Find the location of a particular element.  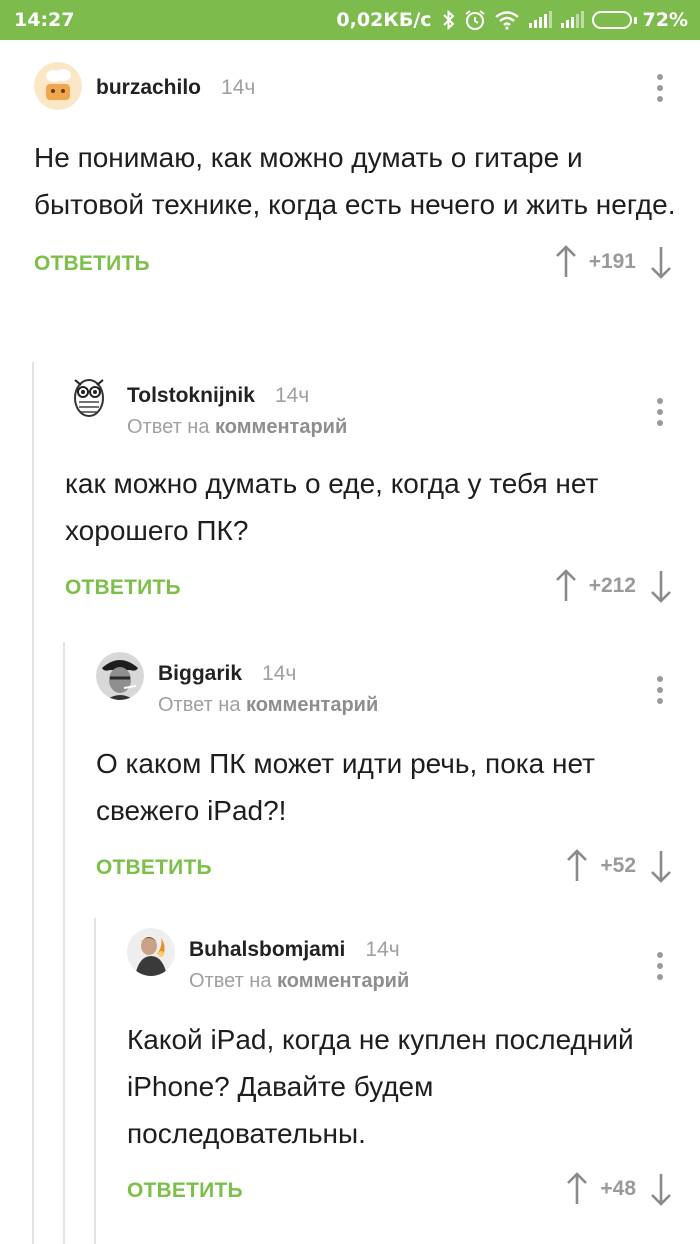

author-name: Biggarik is located at coordinates (200, 673).